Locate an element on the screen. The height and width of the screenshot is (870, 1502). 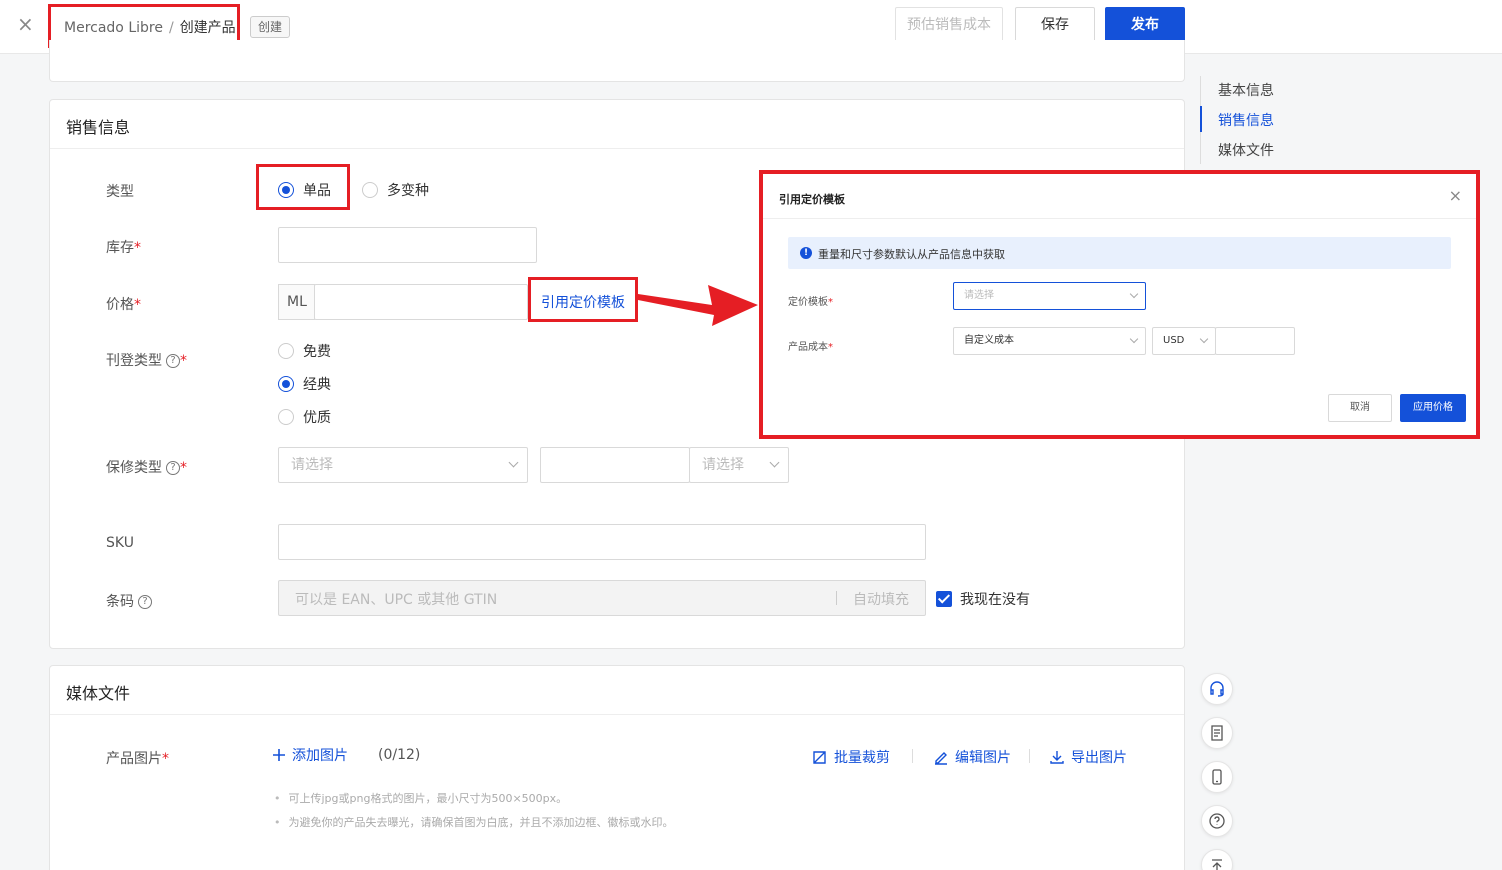
export-images-label: 导出图片 is located at coordinates (1099, 758).